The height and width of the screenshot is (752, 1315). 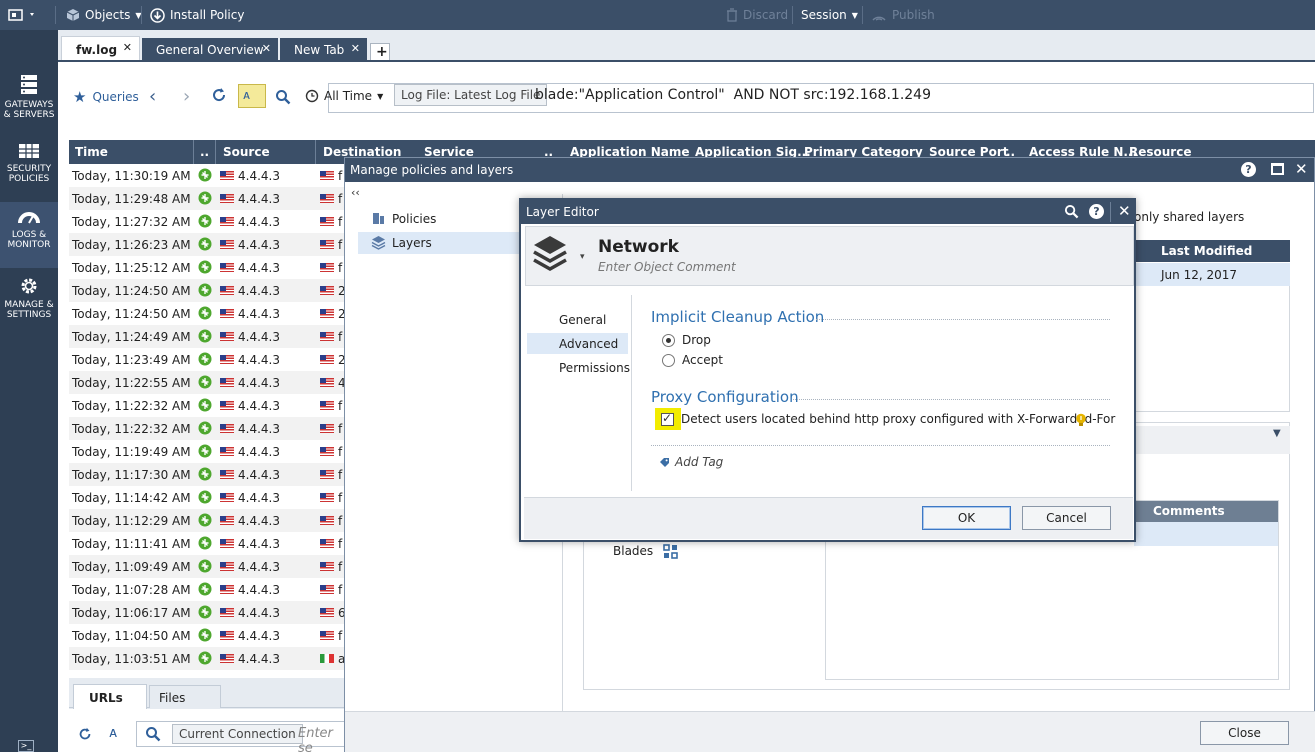 What do you see at coordinates (110, 696) in the screenshot?
I see `tab-urls: URLs` at bounding box center [110, 696].